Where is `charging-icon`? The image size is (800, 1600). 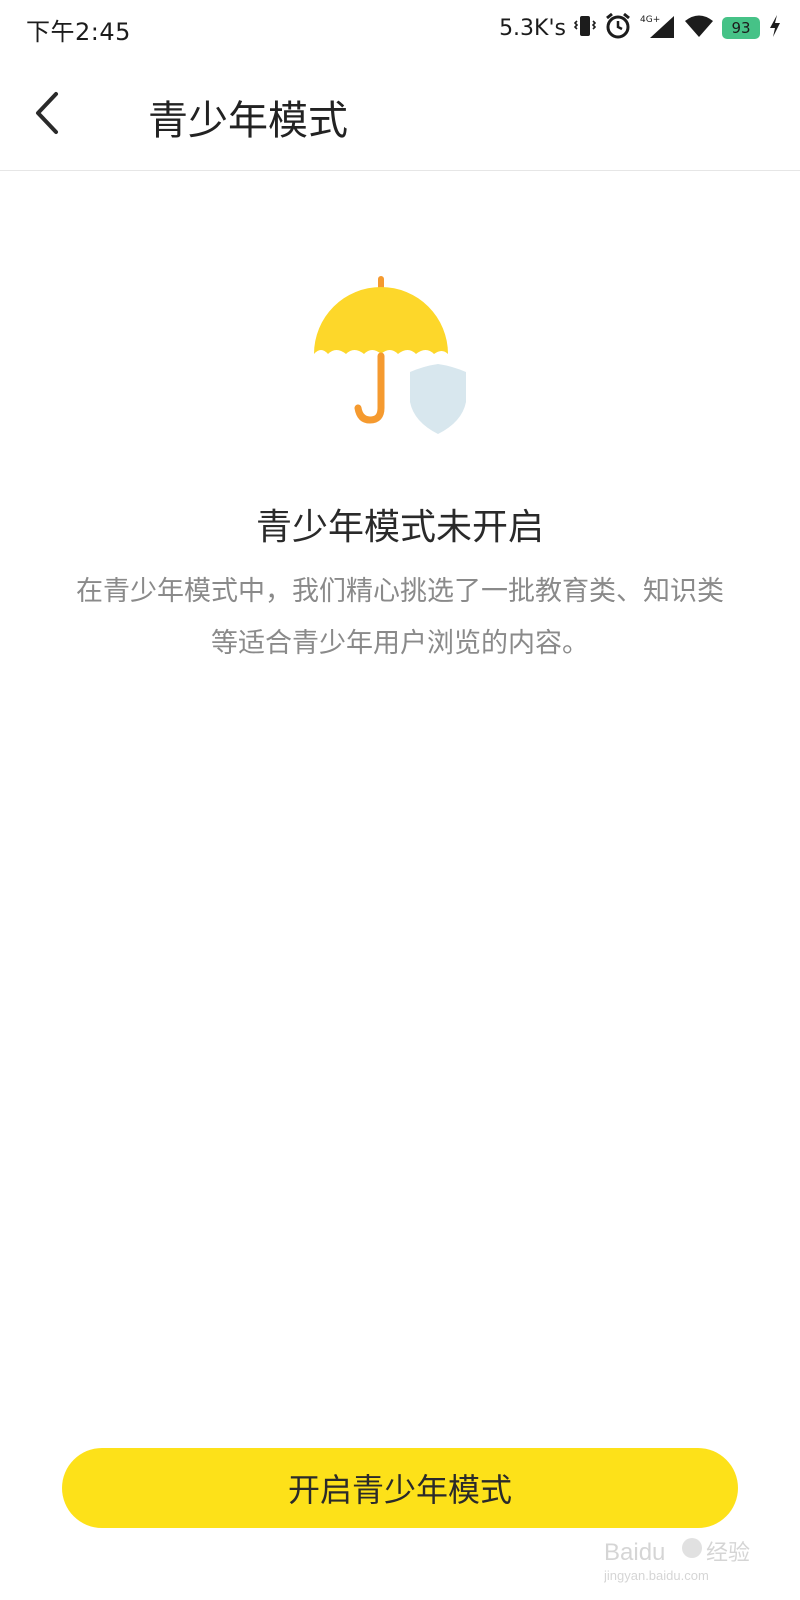 charging-icon is located at coordinates (775, 28).